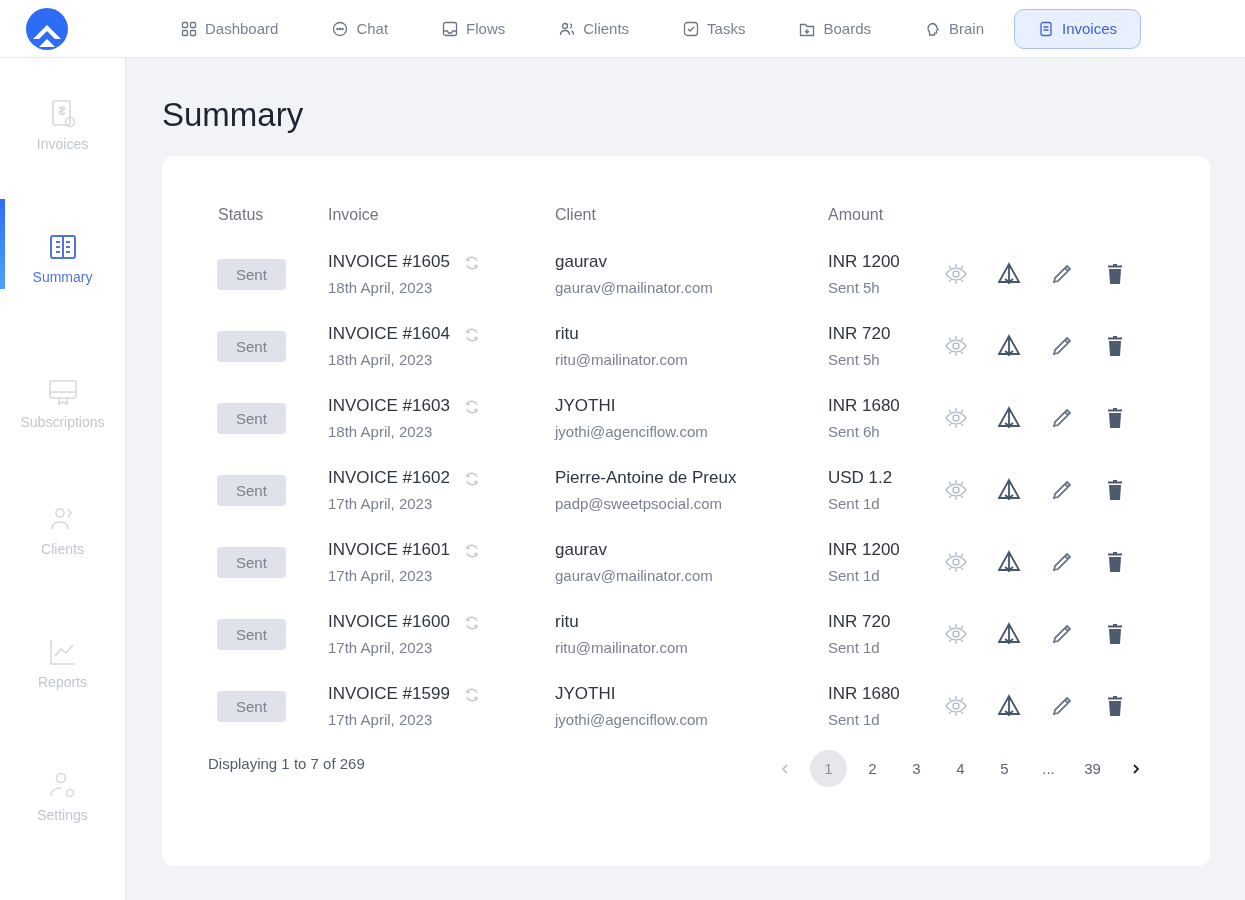  Describe the element at coordinates (594, 28) in the screenshot. I see `nav-tab: Clients` at that location.